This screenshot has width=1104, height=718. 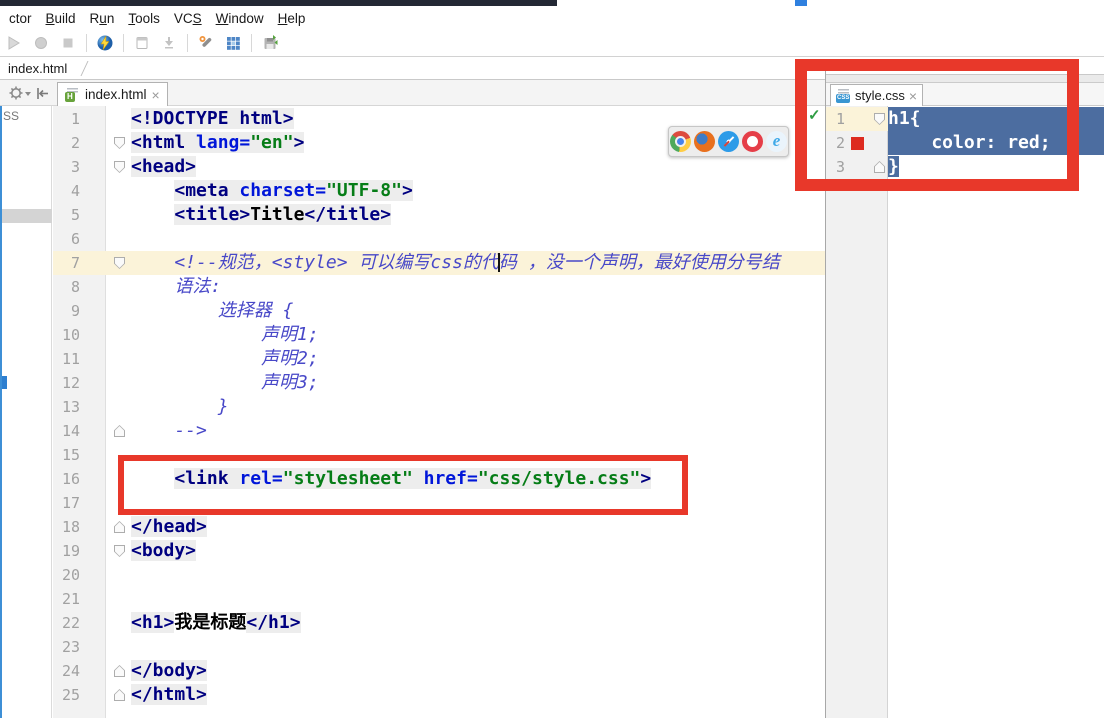 I want to click on code-text: <h1>我是标题</h1>, so click(x=478, y=623).